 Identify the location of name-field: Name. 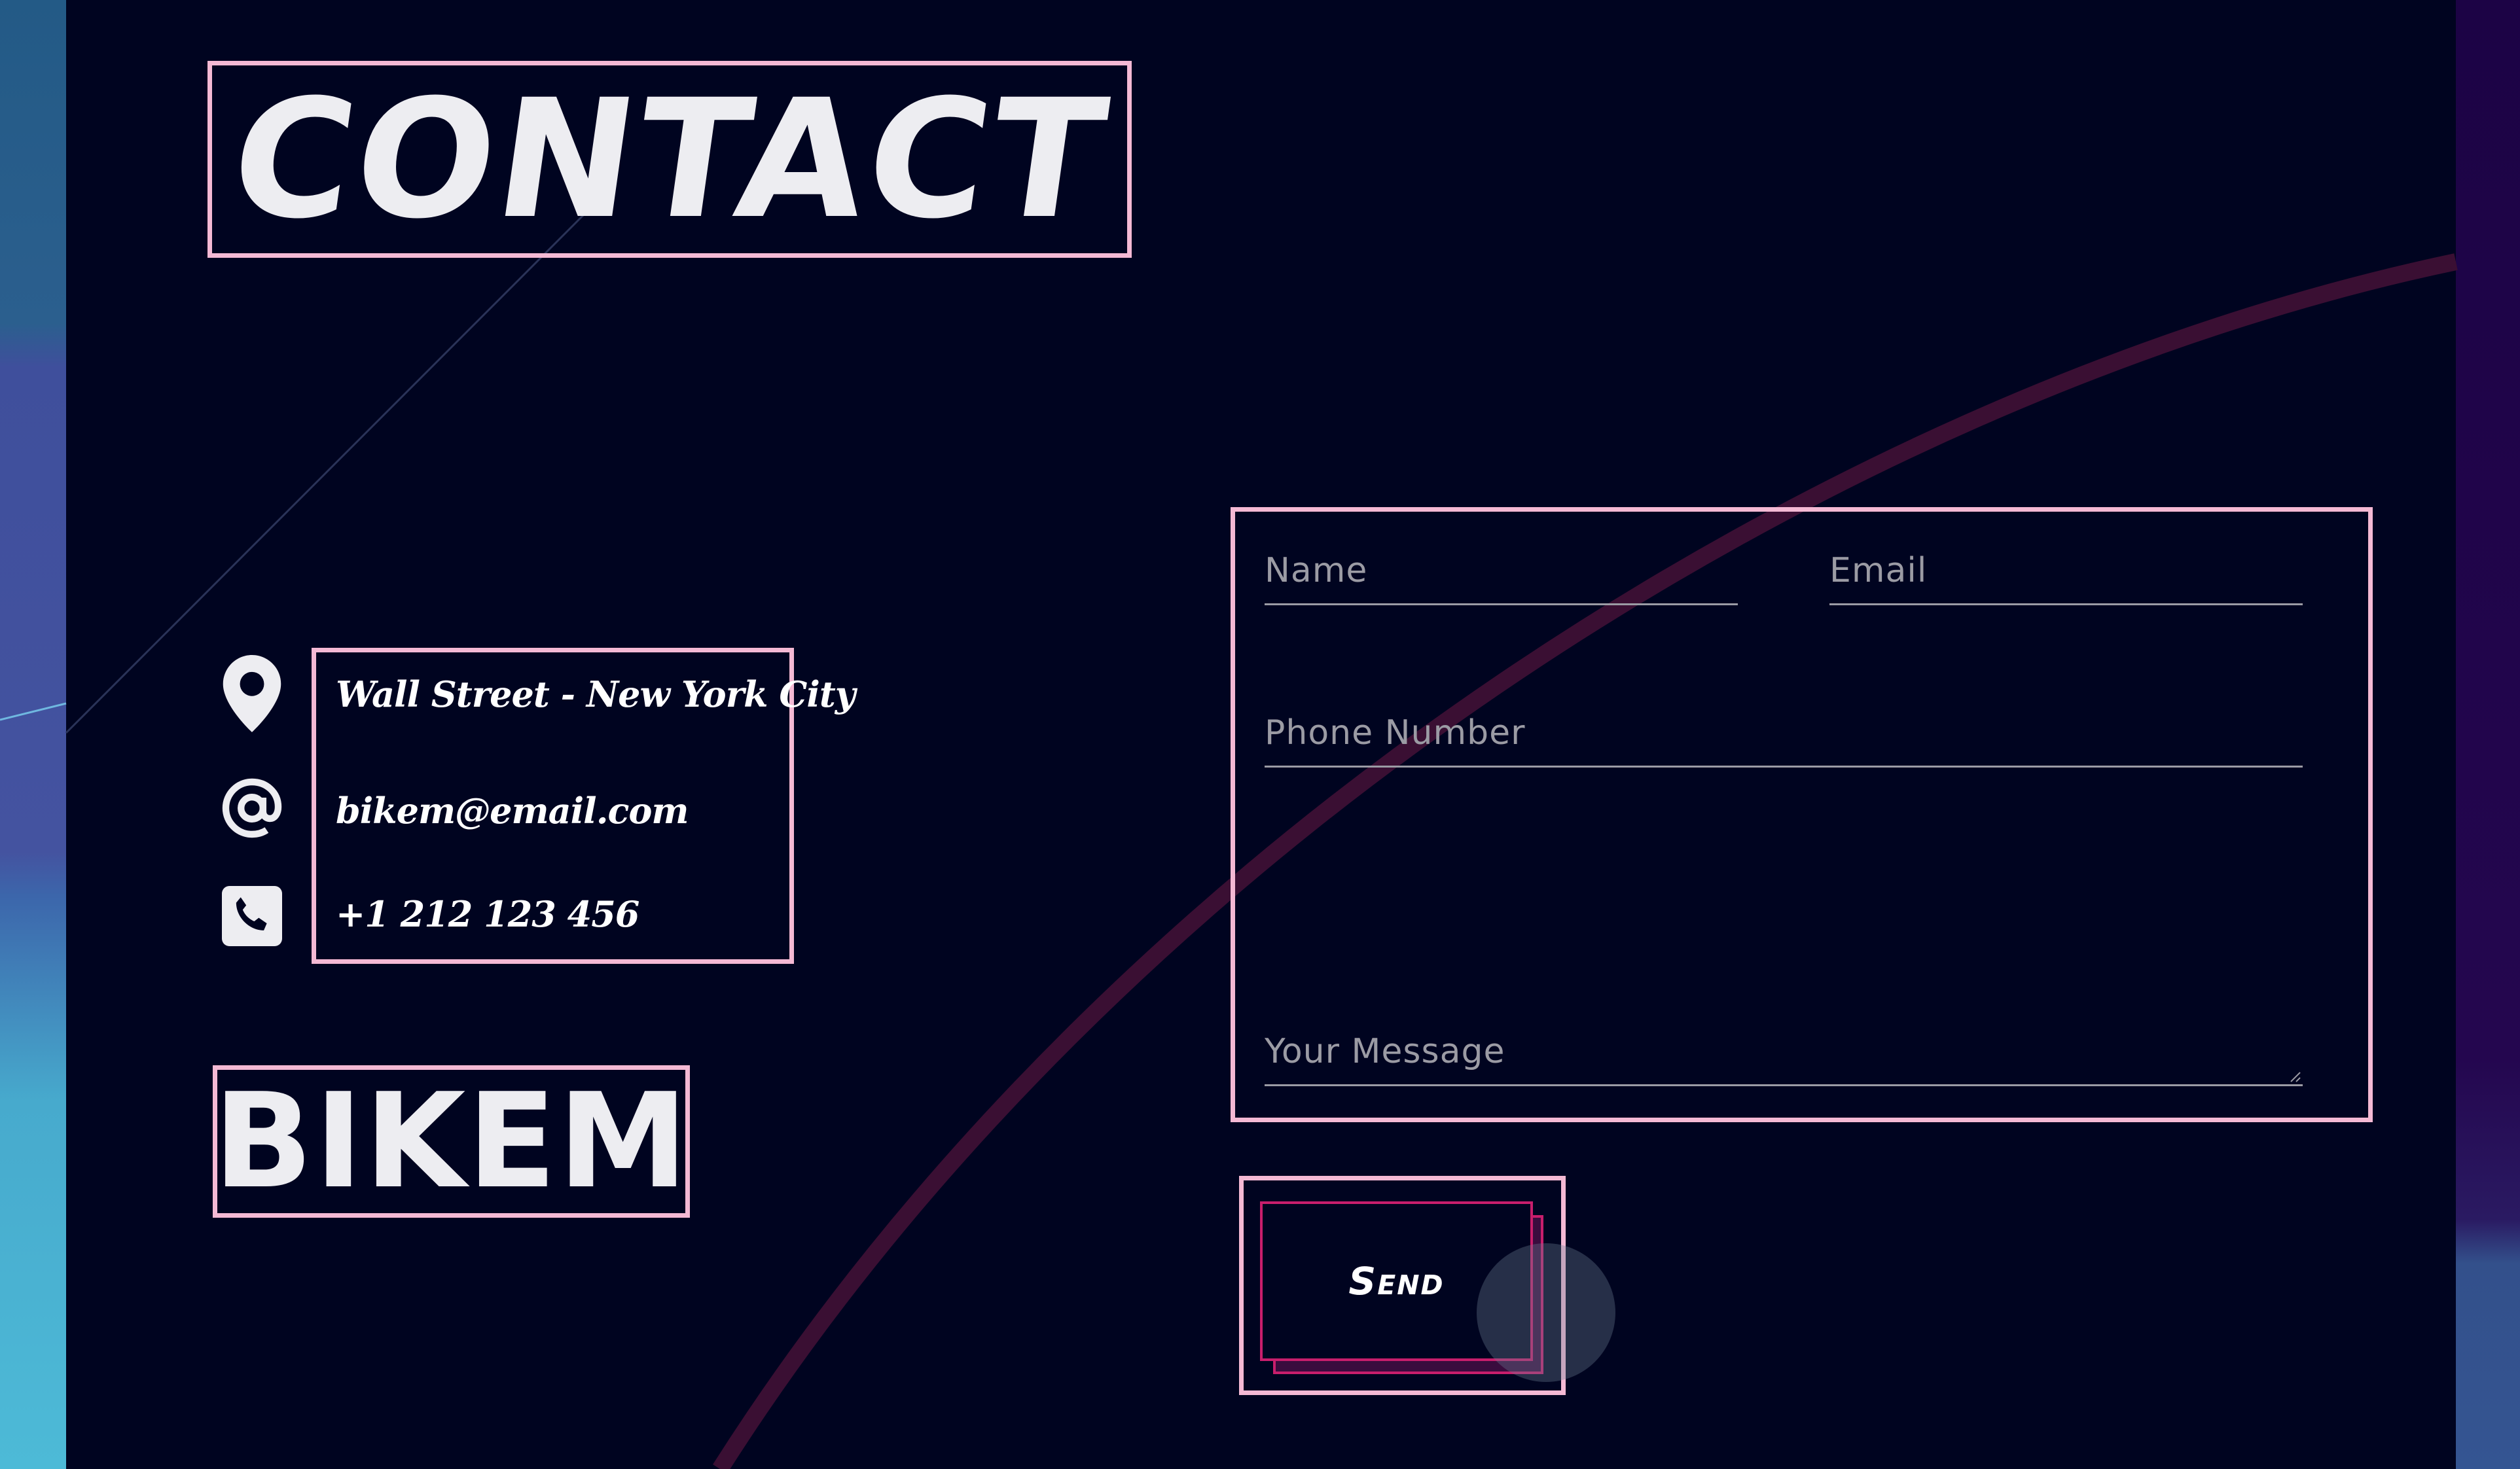
(1501, 565).